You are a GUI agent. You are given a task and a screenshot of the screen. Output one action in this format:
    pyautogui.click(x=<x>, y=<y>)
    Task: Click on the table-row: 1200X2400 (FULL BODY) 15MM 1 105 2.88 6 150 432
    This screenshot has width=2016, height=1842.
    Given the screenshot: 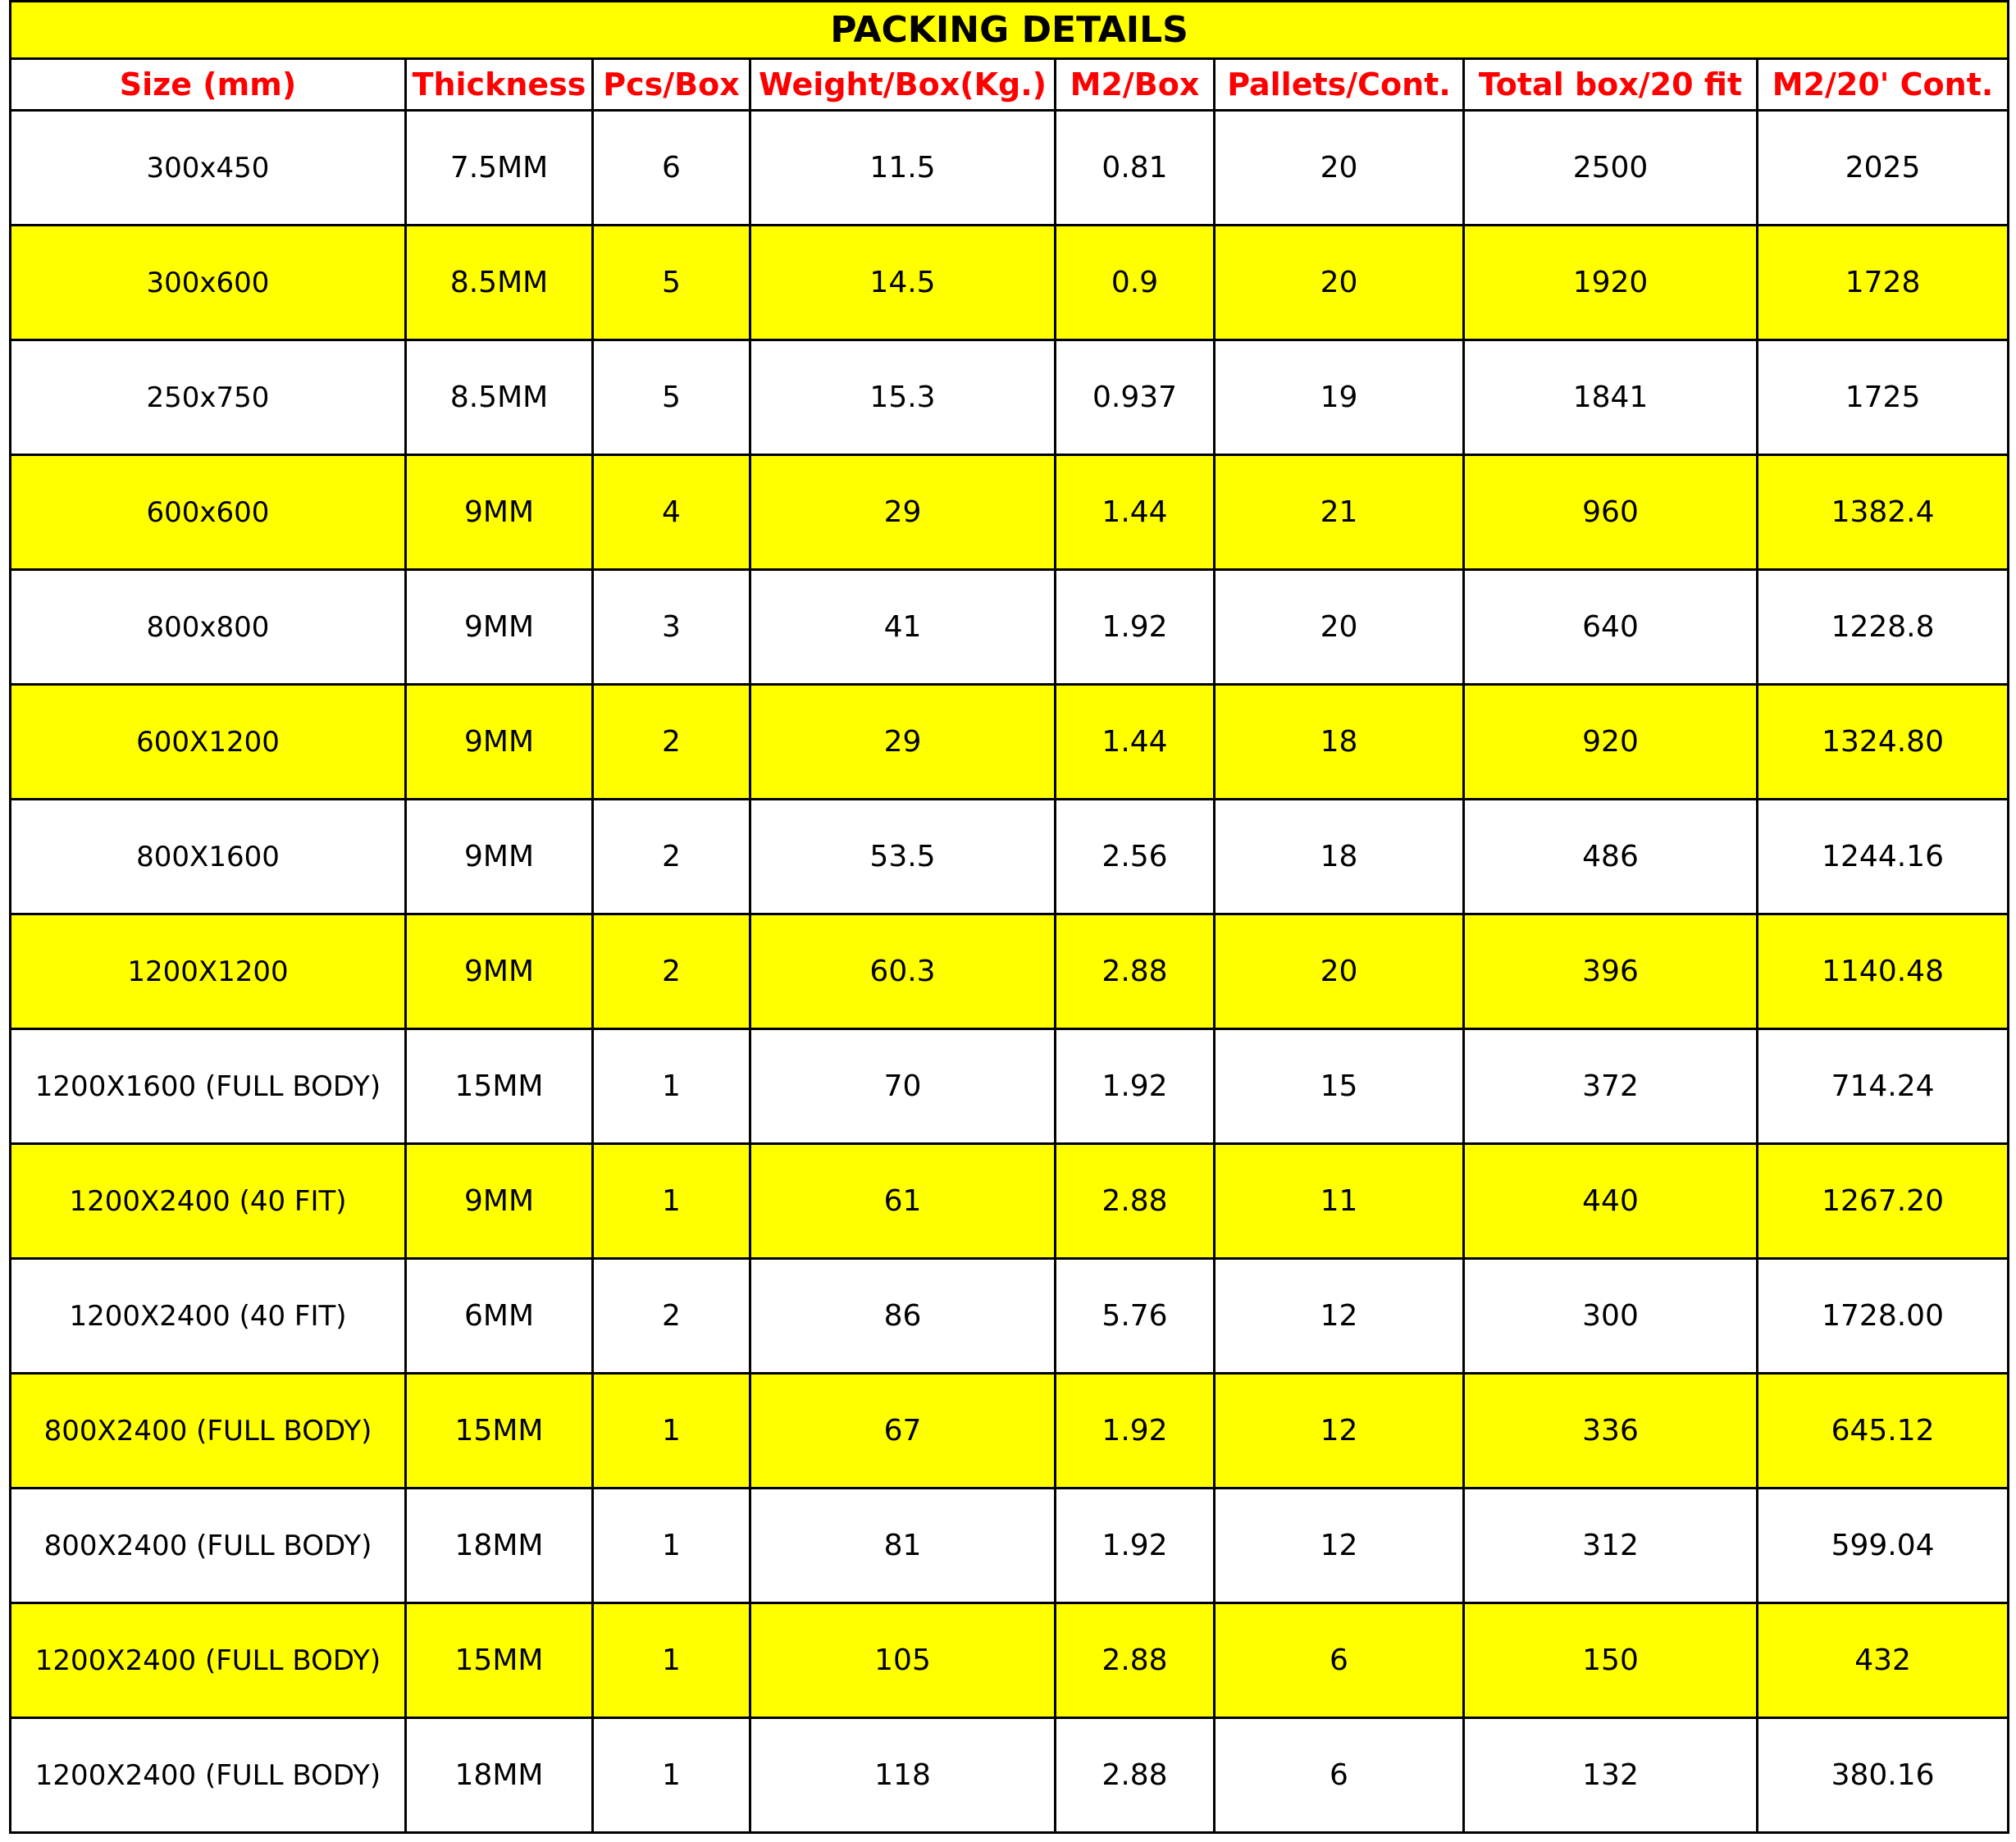 What is the action you would take?
    pyautogui.click(x=1010, y=1661)
    